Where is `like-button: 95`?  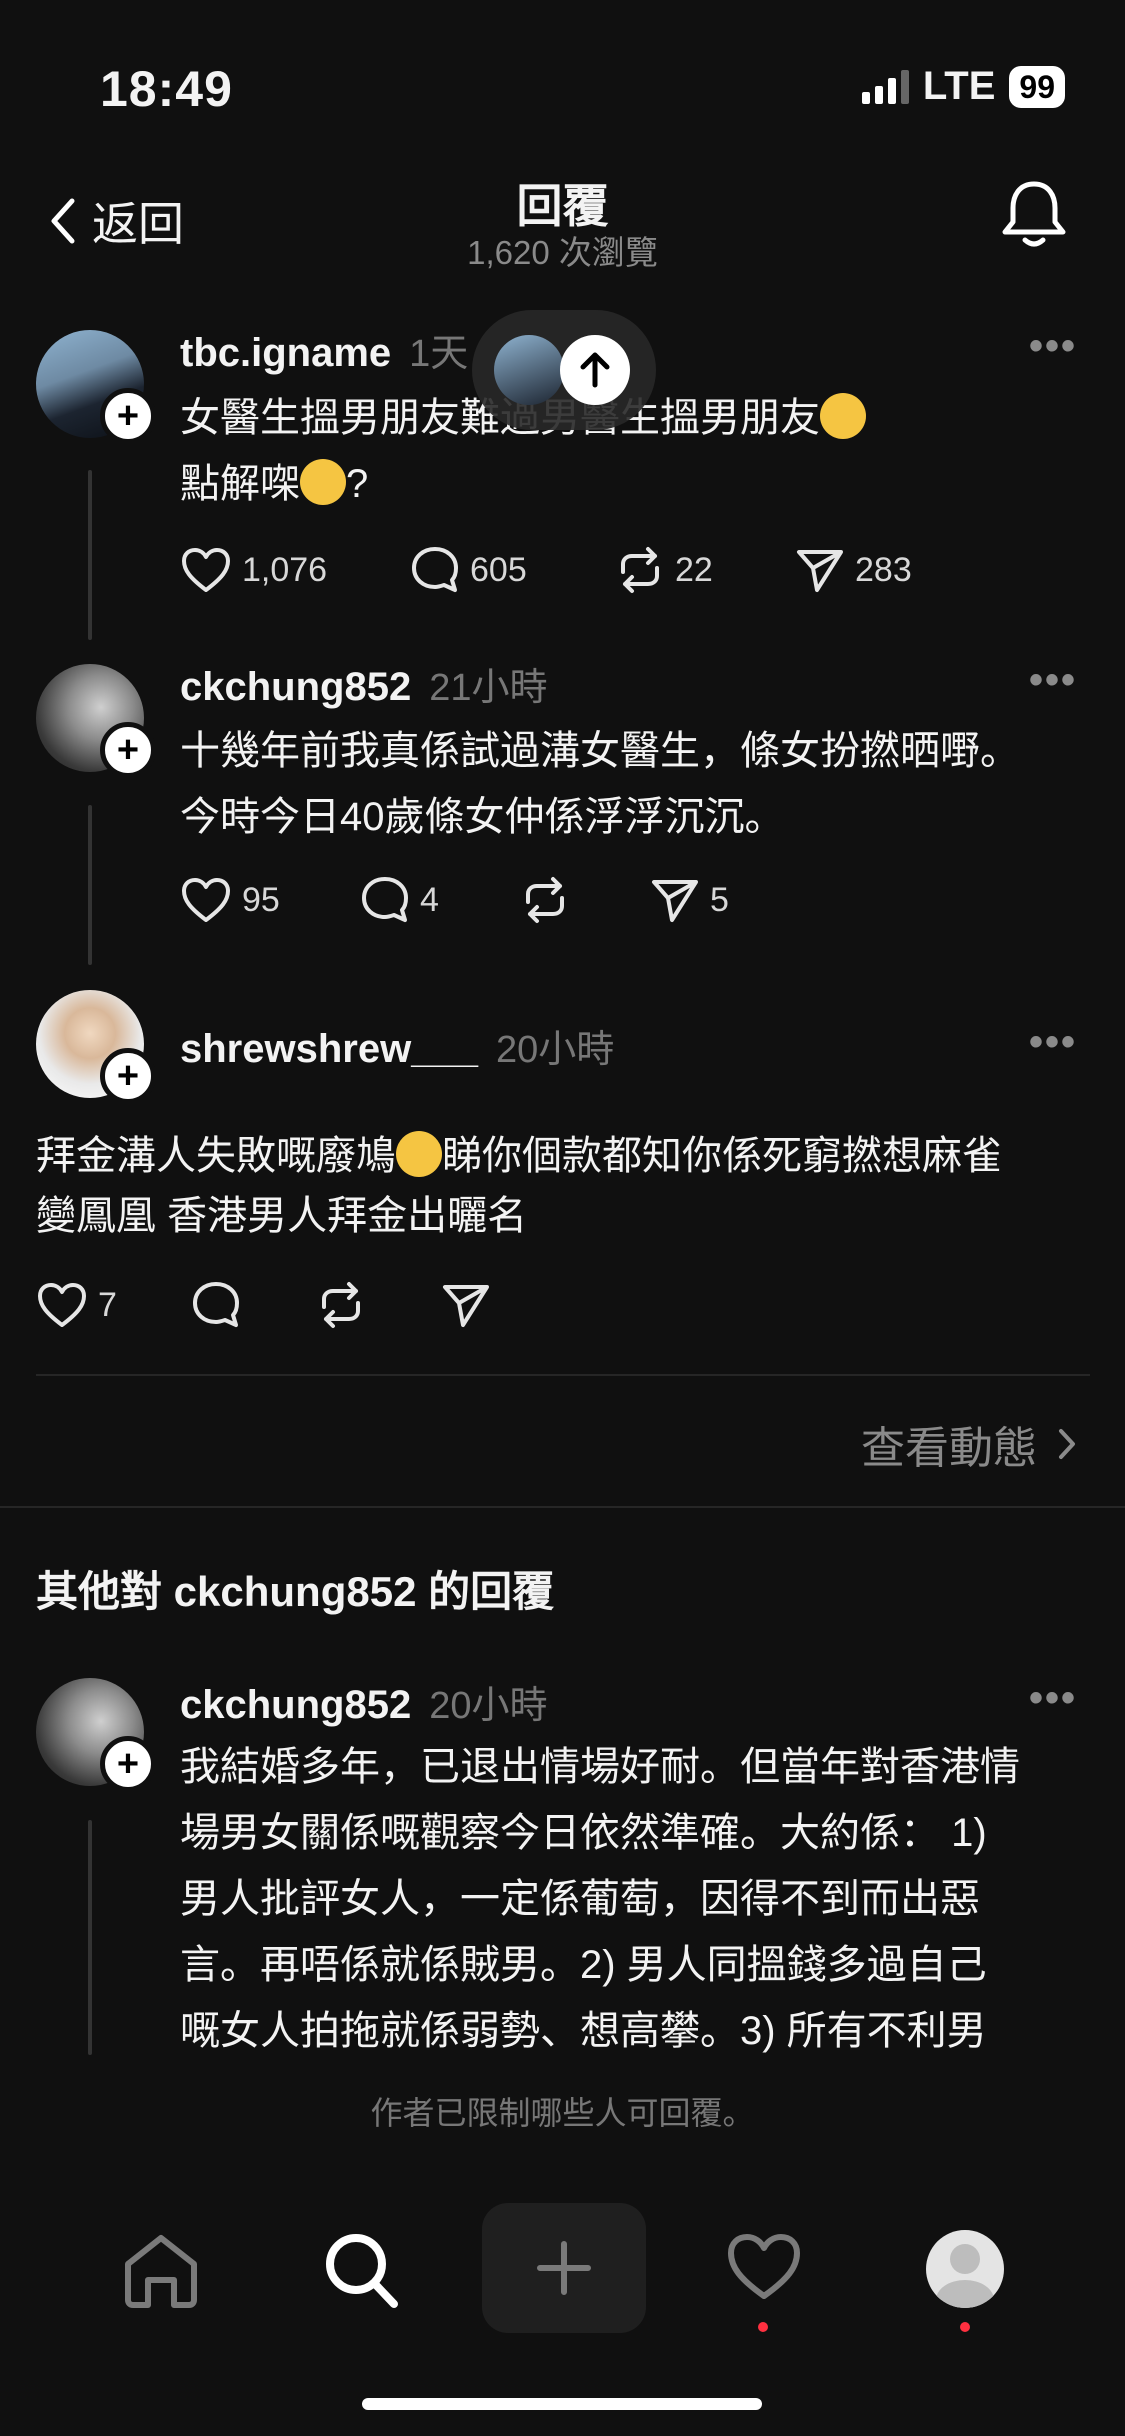 like-button: 95 is located at coordinates (270, 900).